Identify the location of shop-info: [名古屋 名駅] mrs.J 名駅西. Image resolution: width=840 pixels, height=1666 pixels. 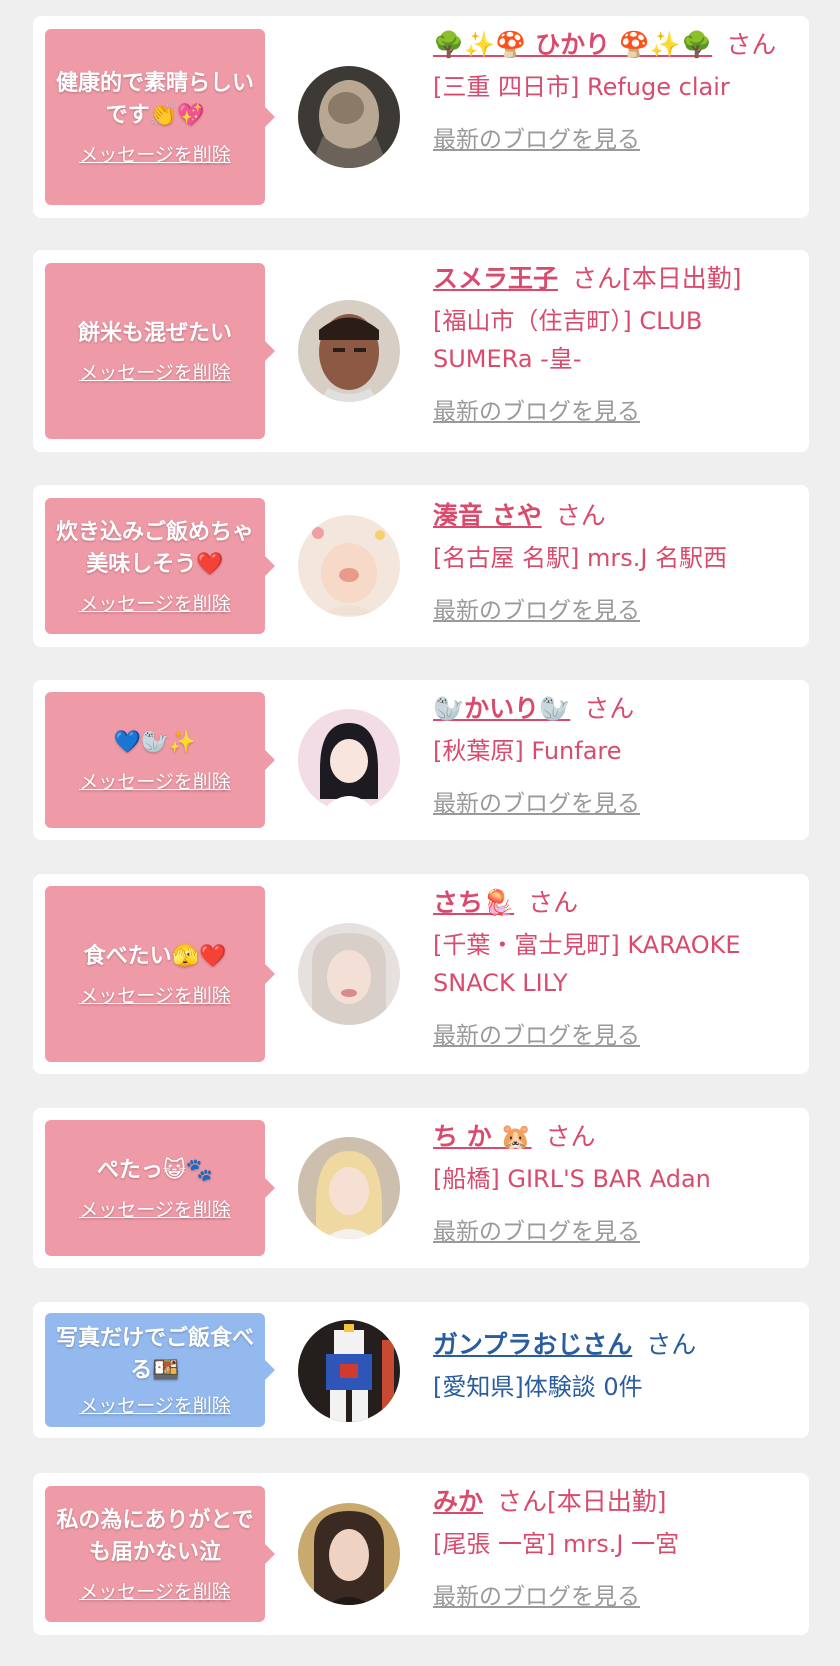
(580, 558).